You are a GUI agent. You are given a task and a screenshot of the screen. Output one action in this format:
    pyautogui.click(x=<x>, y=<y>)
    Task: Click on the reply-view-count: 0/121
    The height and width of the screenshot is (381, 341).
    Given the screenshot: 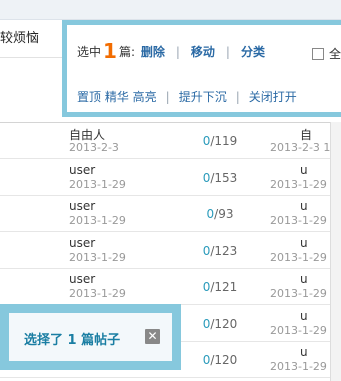 What is the action you would take?
    pyautogui.click(x=220, y=287)
    